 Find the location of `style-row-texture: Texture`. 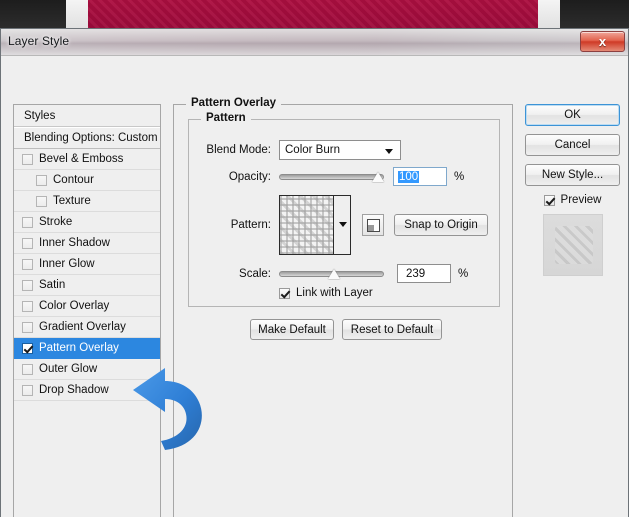

style-row-texture: Texture is located at coordinates (87, 201).